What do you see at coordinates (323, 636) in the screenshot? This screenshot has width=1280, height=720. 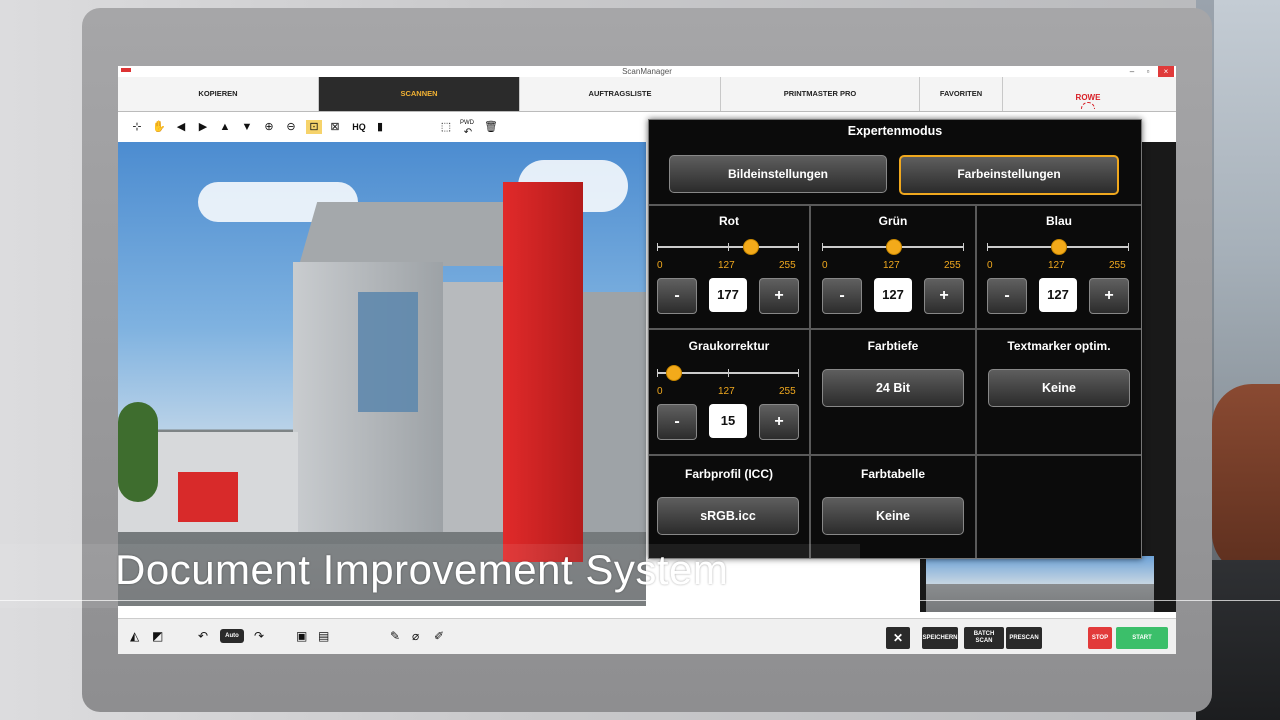 I see `pages-icon: ▤` at bounding box center [323, 636].